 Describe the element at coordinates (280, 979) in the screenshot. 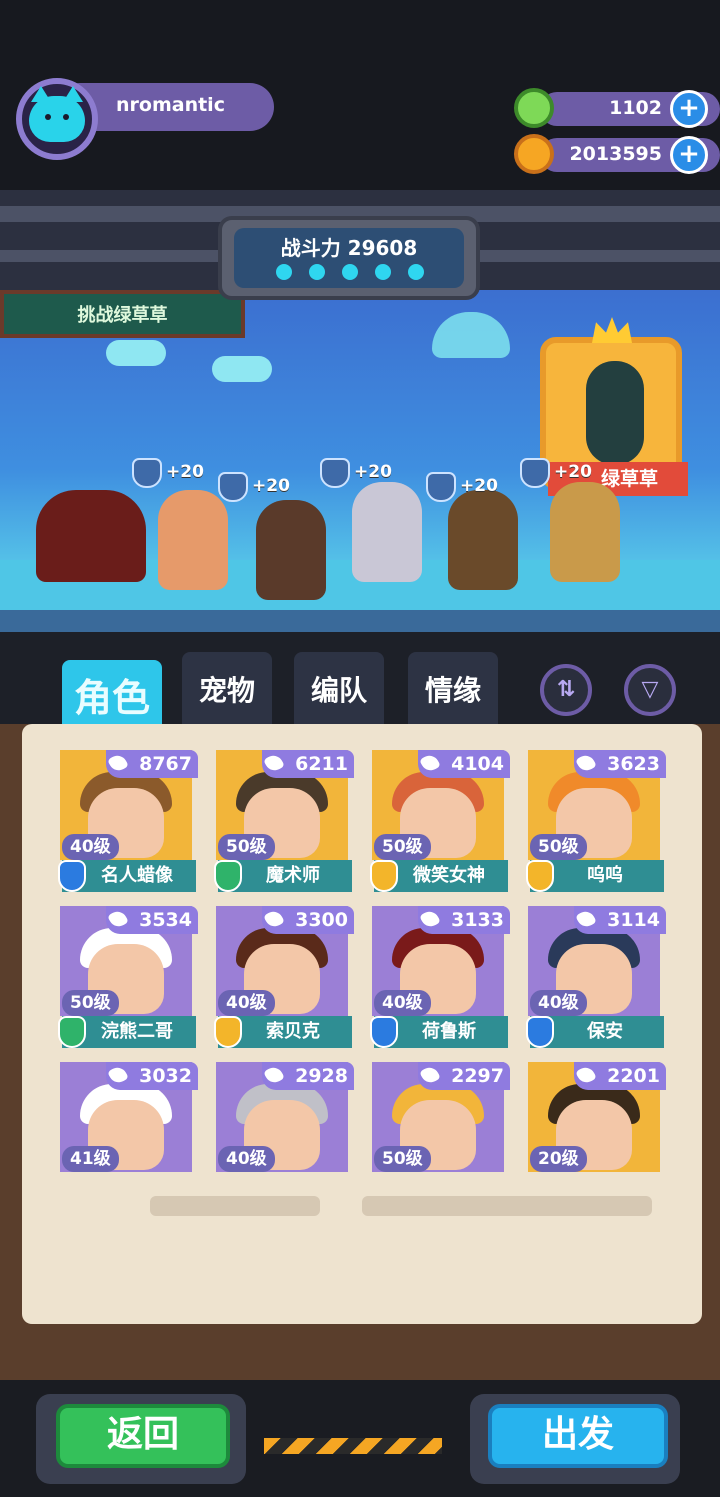

I see `character-card: 3300 40级 索贝克` at that location.